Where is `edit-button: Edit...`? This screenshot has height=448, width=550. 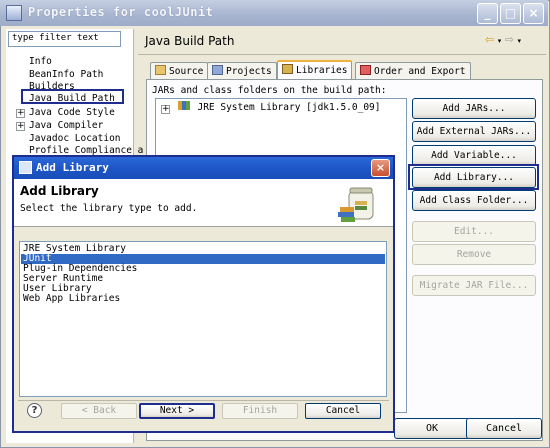
edit-button: Edit... is located at coordinates (474, 231).